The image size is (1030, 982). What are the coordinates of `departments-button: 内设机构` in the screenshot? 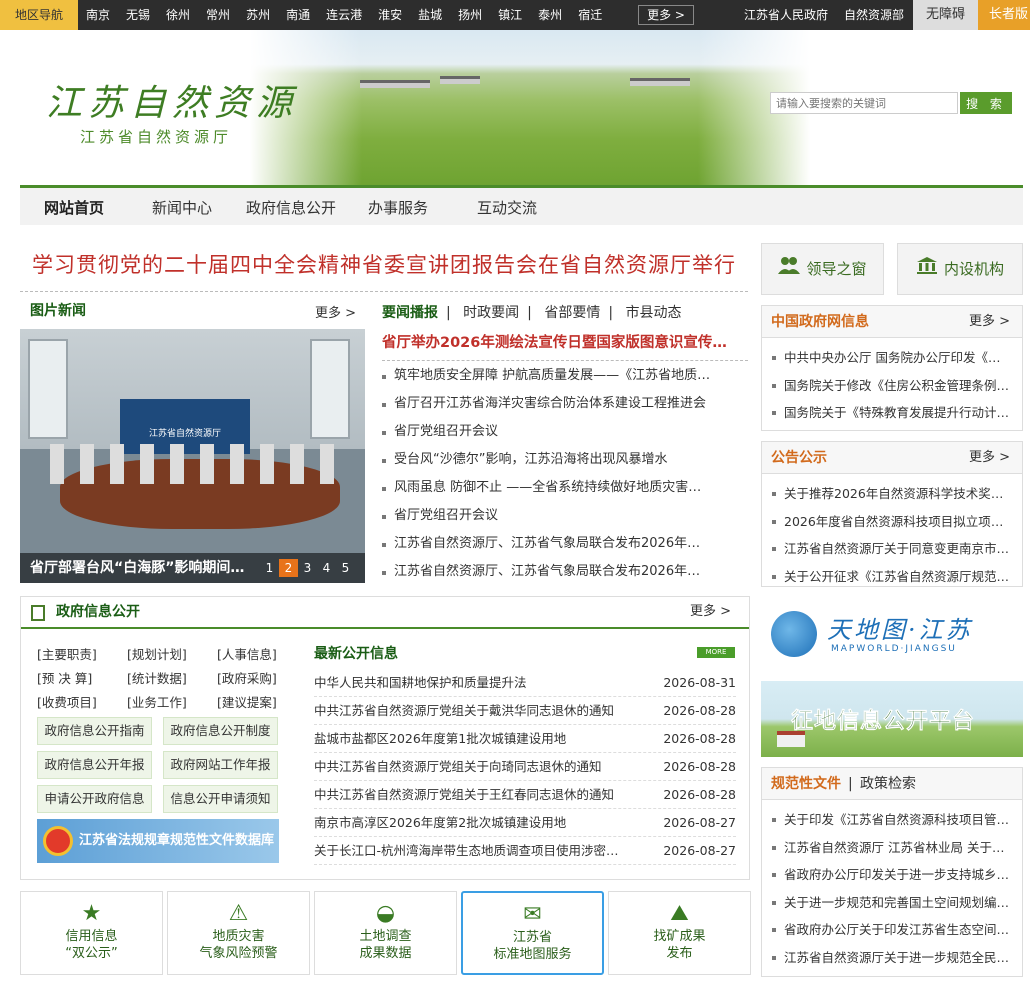 It's located at (960, 269).